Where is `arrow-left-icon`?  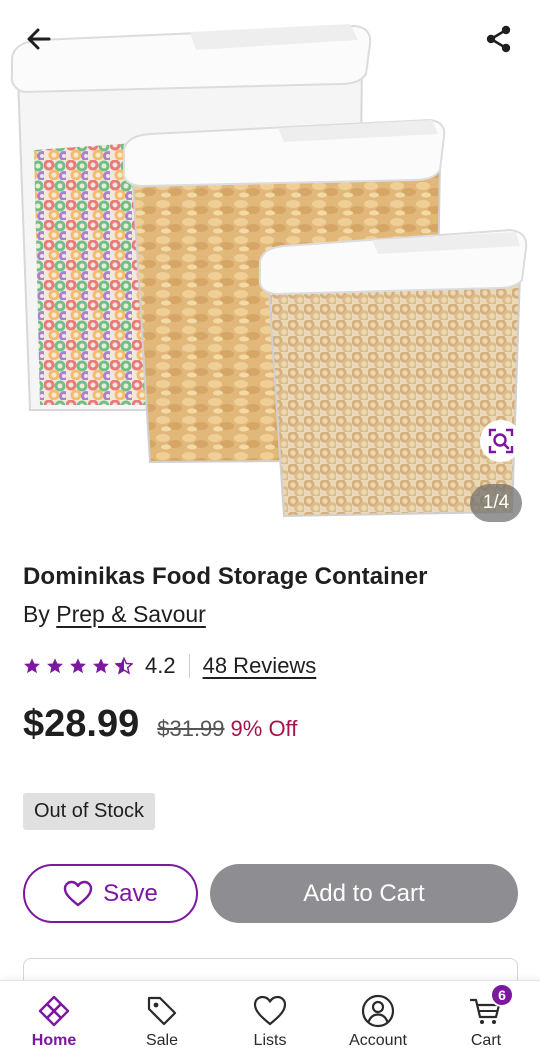 arrow-left-icon is located at coordinates (39, 39).